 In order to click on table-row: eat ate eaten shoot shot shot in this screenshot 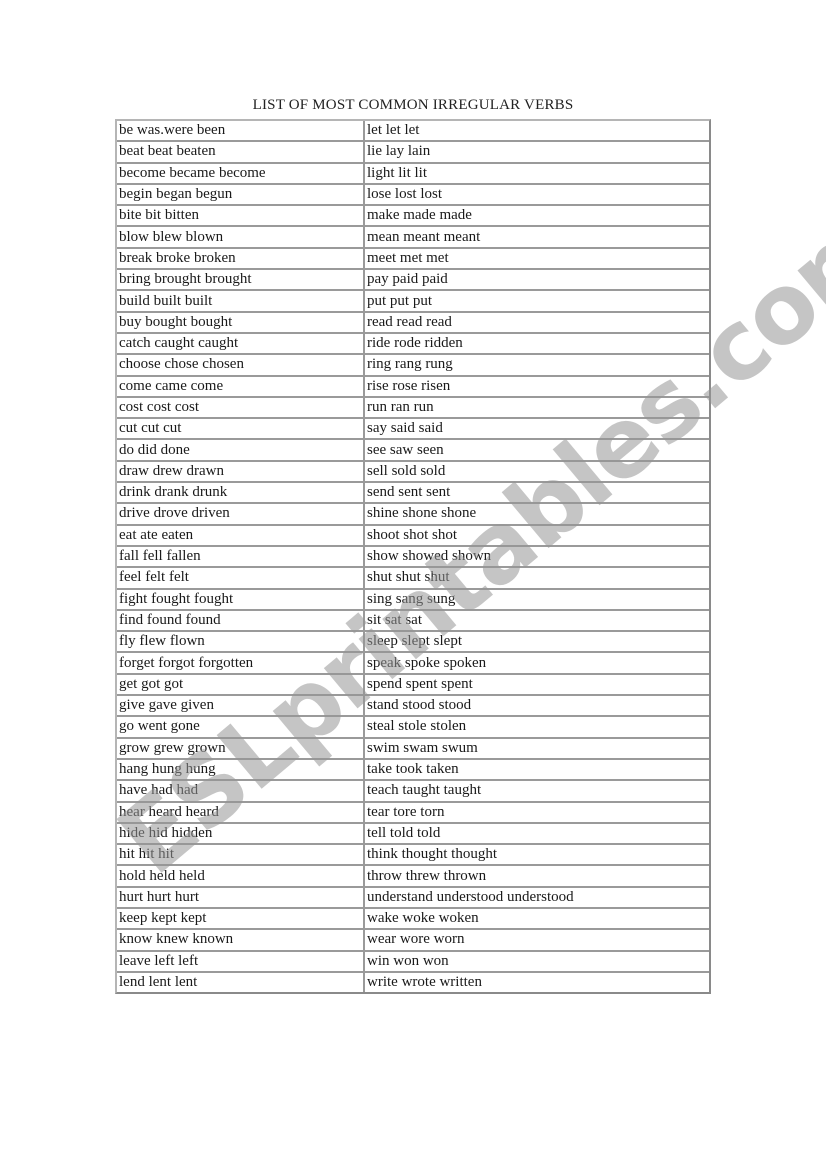, I will do `click(413, 536)`.